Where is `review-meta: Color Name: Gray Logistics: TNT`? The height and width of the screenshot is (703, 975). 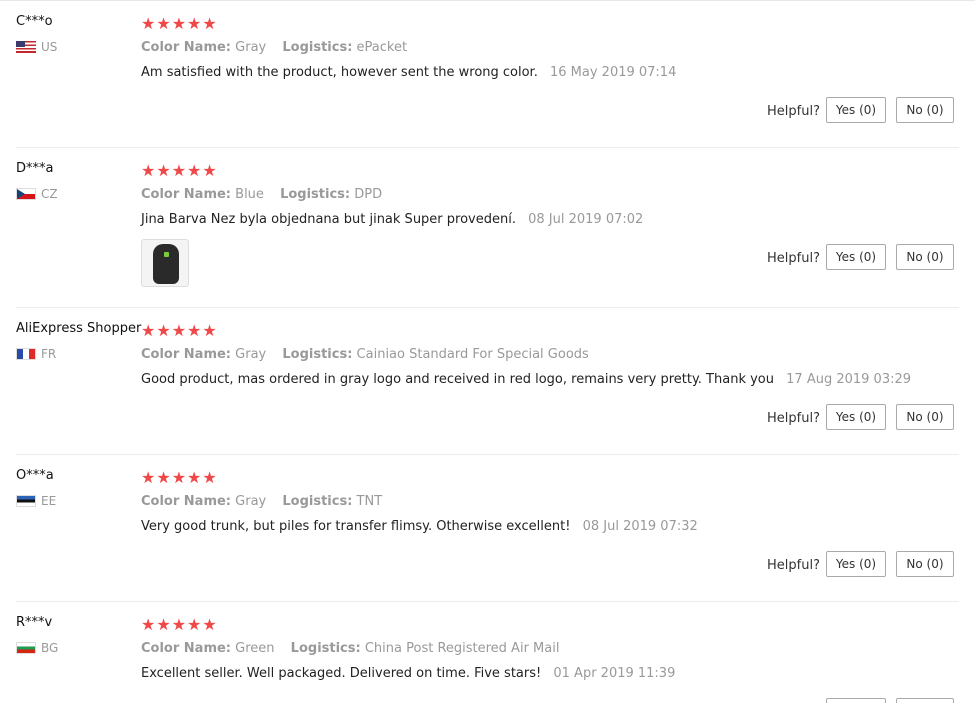
review-meta: Color Name: Gray Logistics: TNT is located at coordinates (261, 501).